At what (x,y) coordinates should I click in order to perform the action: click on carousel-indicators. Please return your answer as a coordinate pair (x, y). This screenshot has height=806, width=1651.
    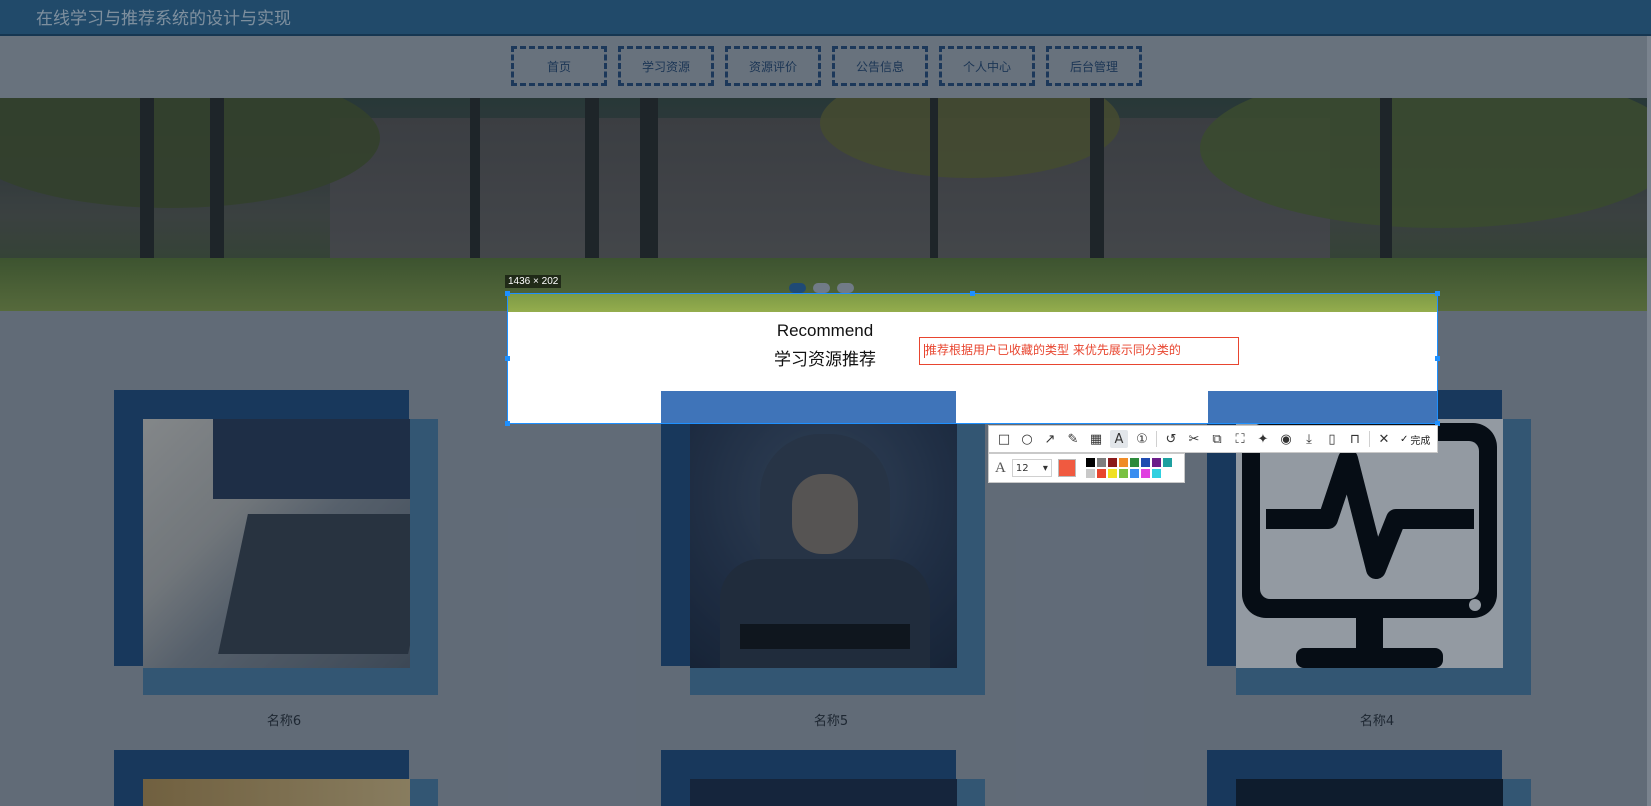
    Looking at the image, I should click on (821, 288).